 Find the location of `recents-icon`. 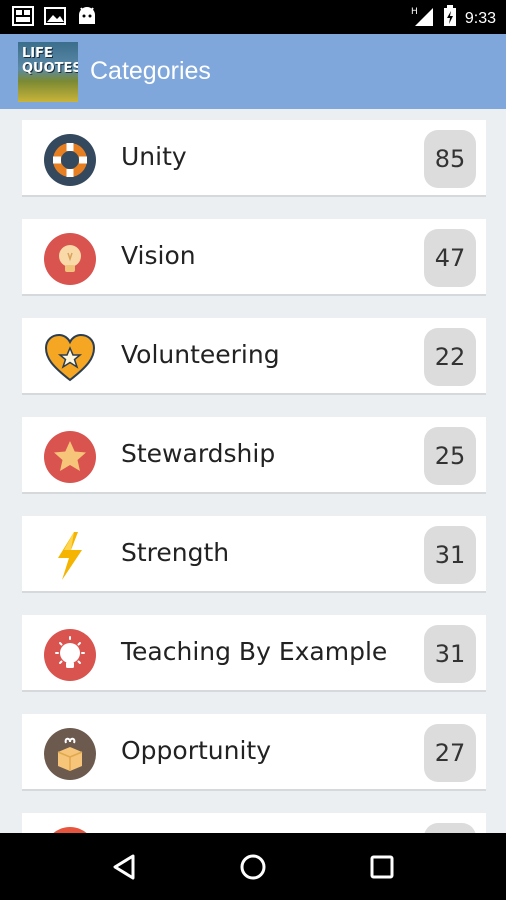

recents-icon is located at coordinates (382, 867).